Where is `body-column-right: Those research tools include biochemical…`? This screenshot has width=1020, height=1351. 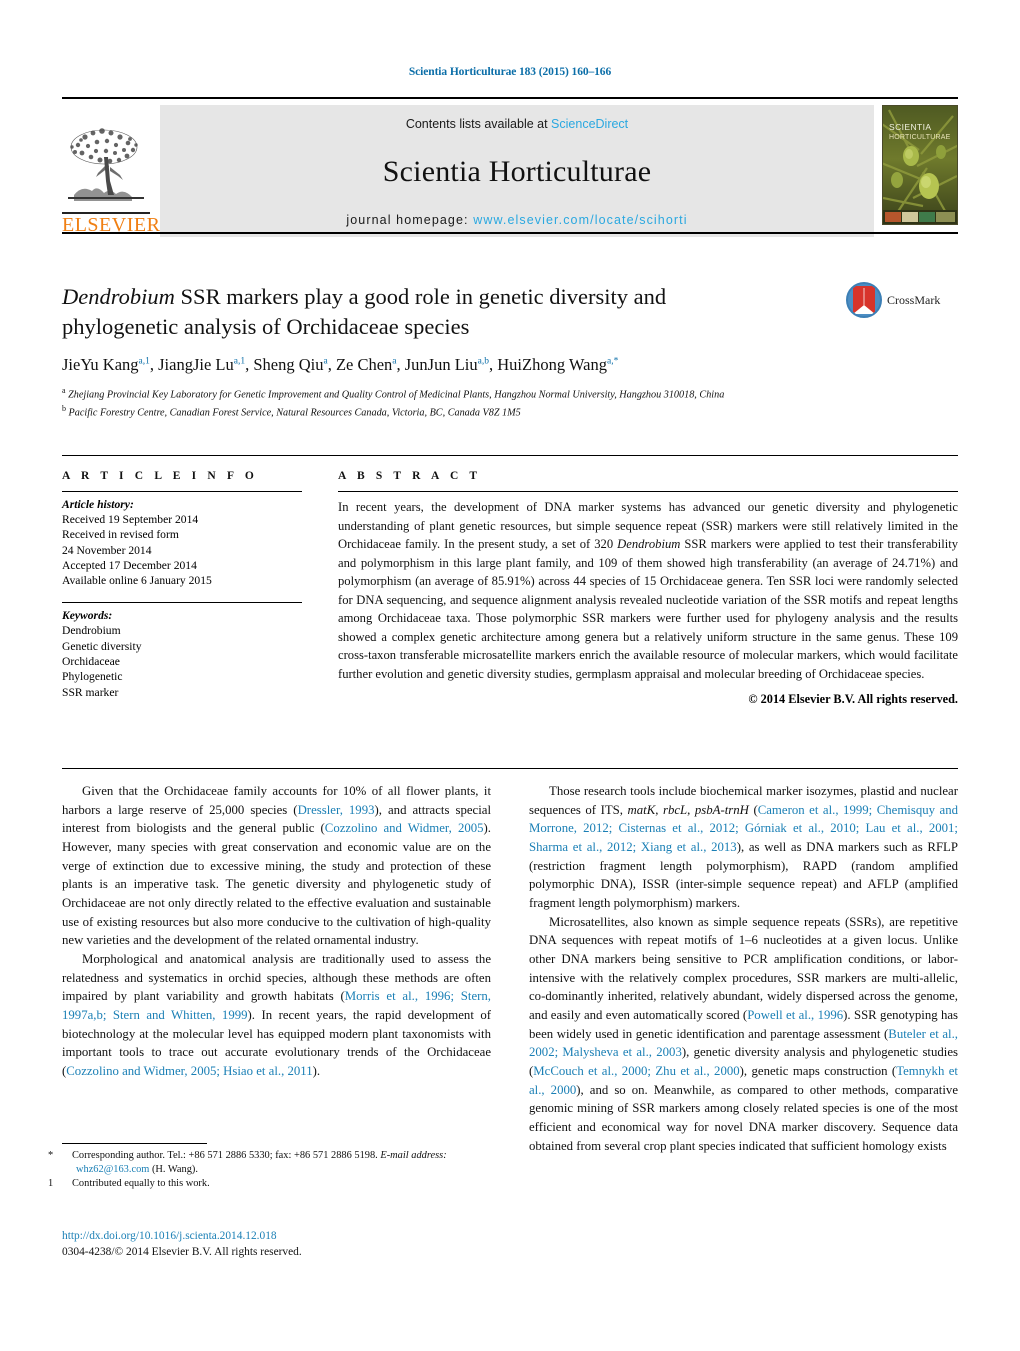 body-column-right: Those research tools include biochemical… is located at coordinates (743, 968).